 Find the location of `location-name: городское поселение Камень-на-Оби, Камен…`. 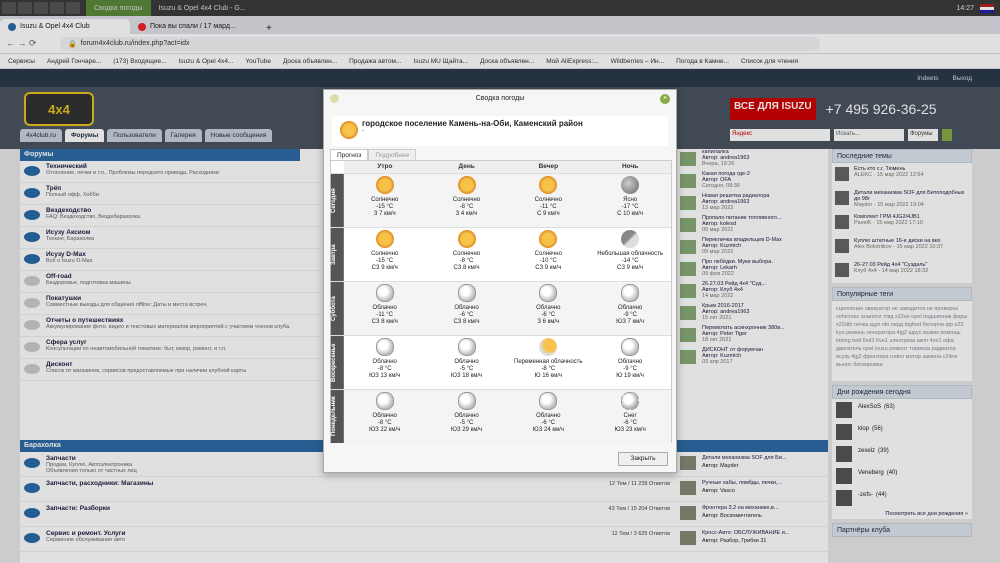

location-name: городское поселение Камень-на-Оби, Камен… is located at coordinates (472, 123).